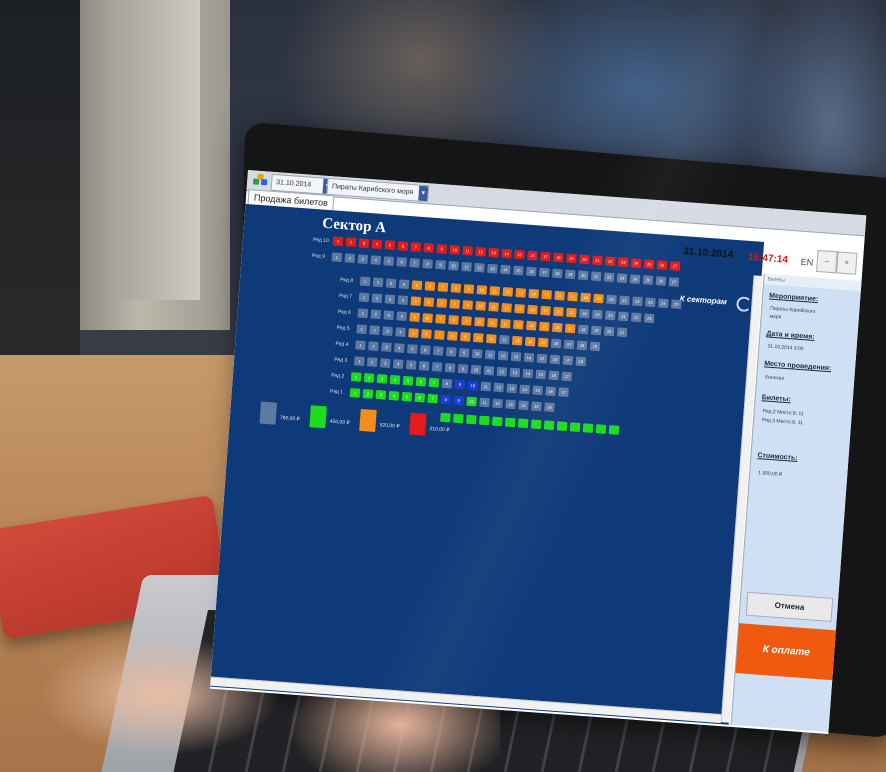 The image size is (886, 772). Describe the element at coordinates (610, 261) in the screenshot. I see `seat: 22` at that location.